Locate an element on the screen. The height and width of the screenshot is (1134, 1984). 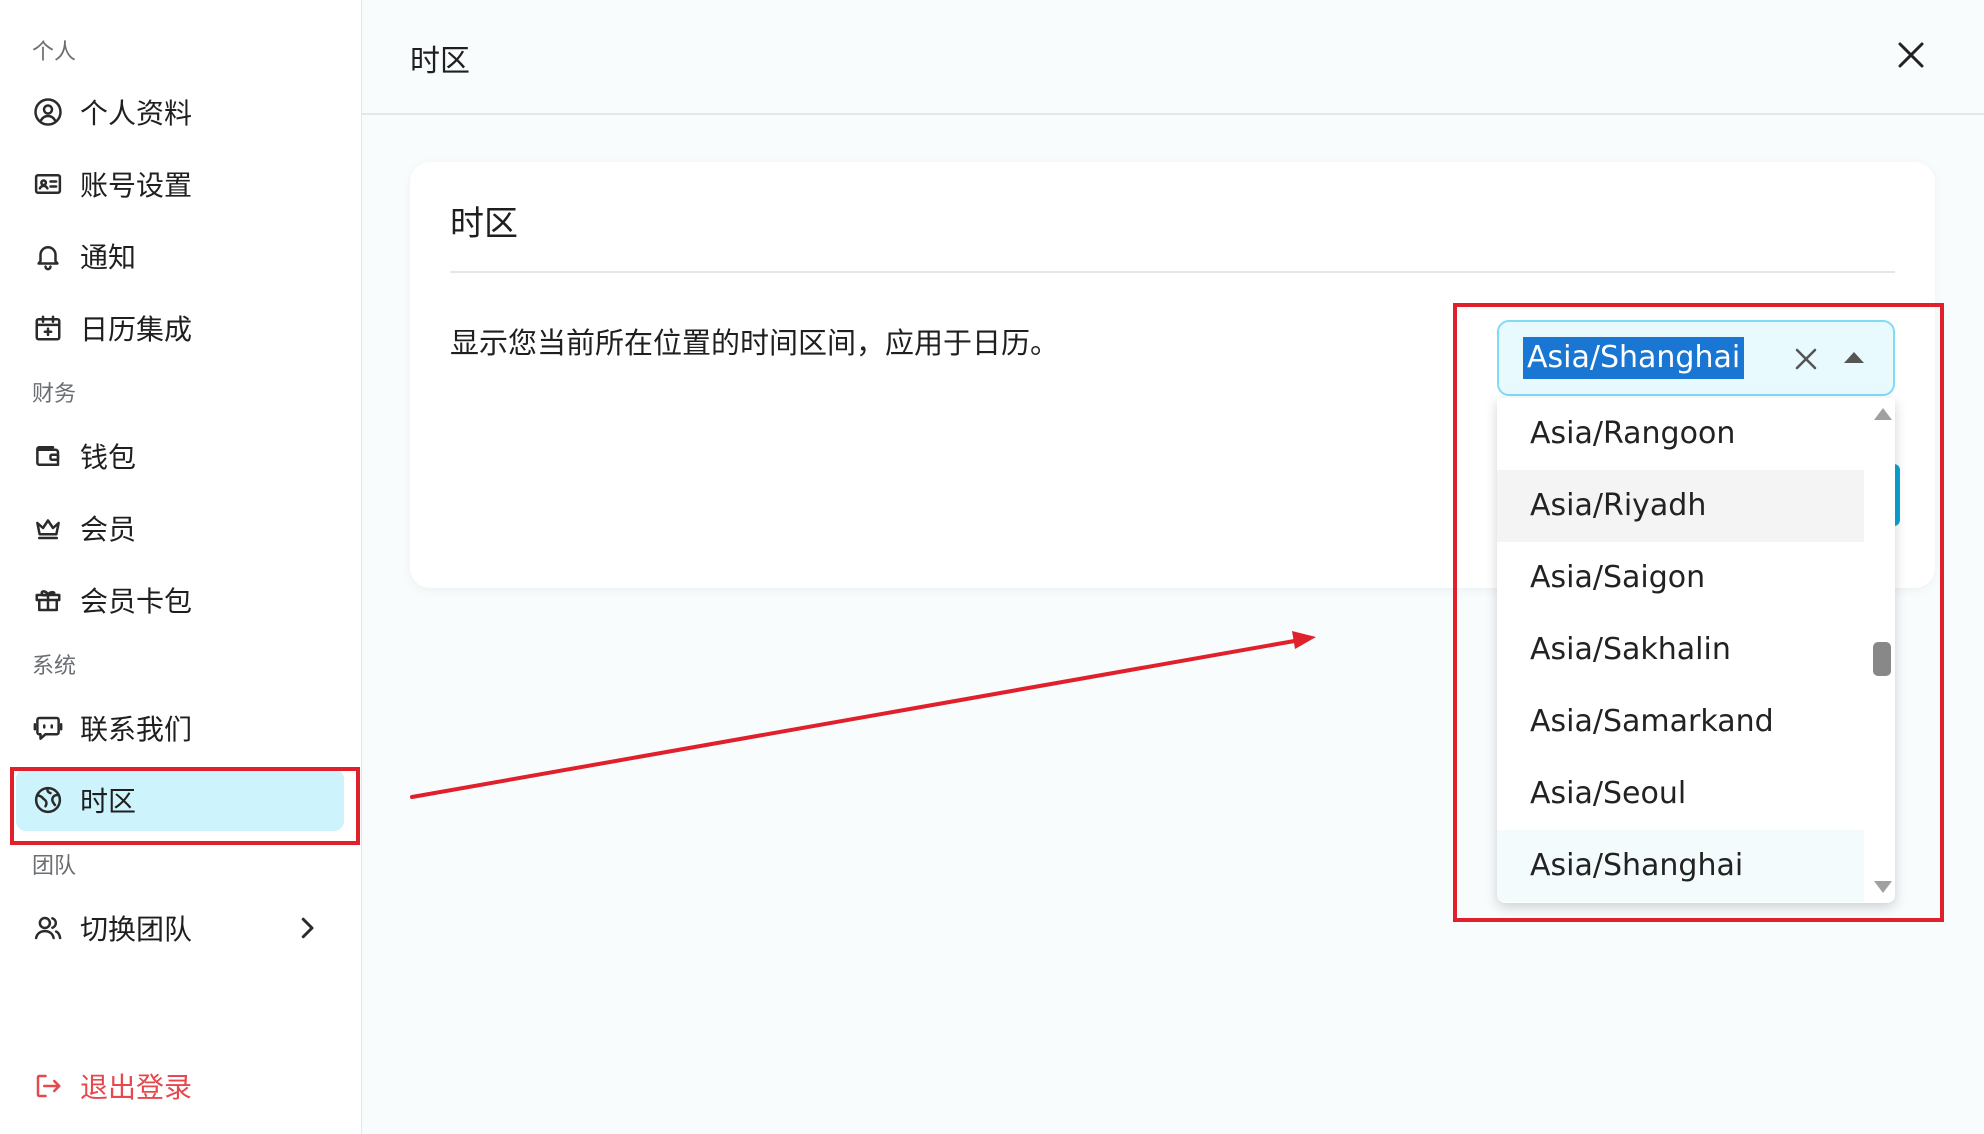
dropdown-scrollbar is located at coordinates (1881, 650).